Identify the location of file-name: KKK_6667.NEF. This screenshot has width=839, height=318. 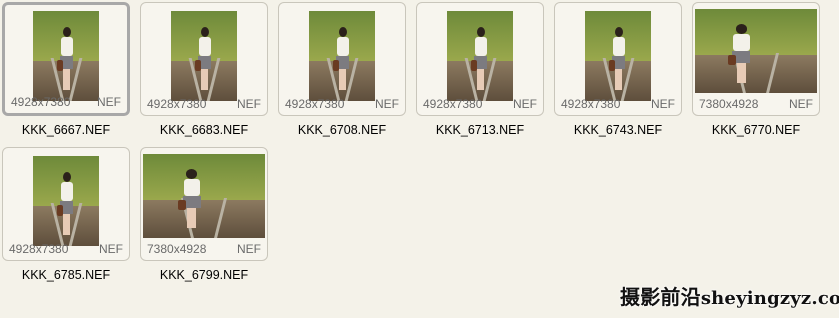
(66, 130).